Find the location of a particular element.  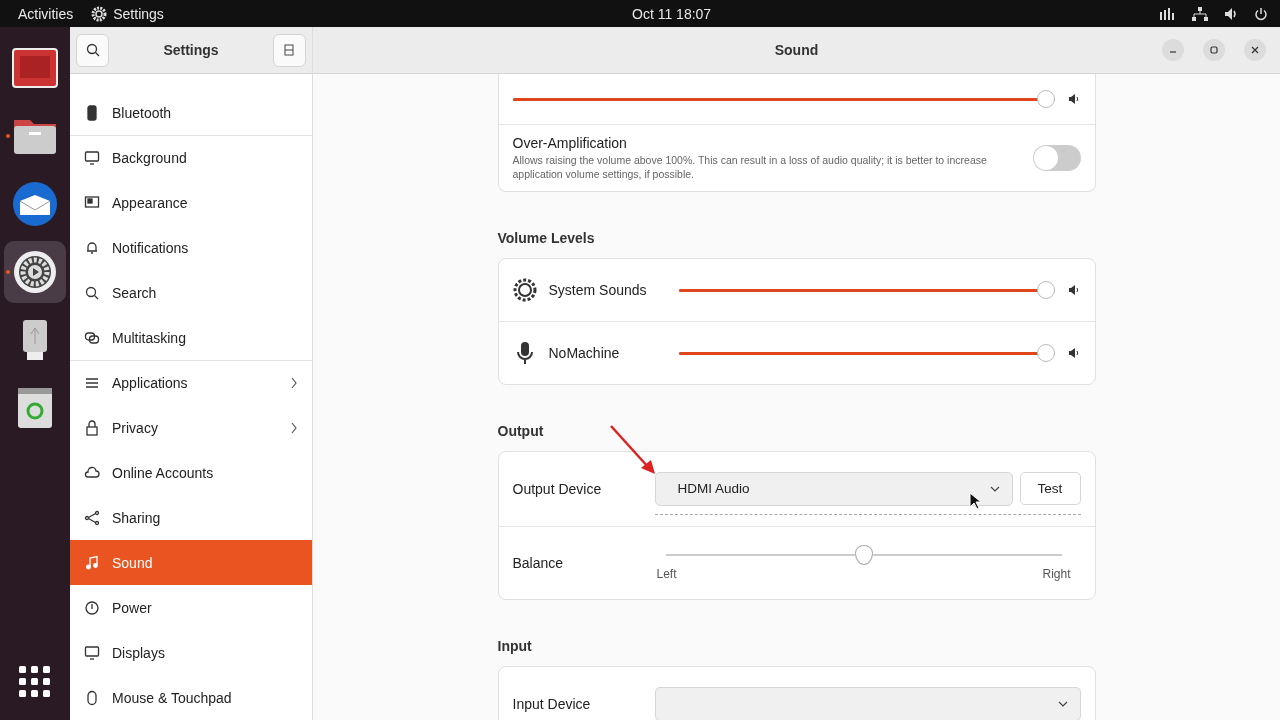

sidebar-item: Privacy is located at coordinates (191, 427).